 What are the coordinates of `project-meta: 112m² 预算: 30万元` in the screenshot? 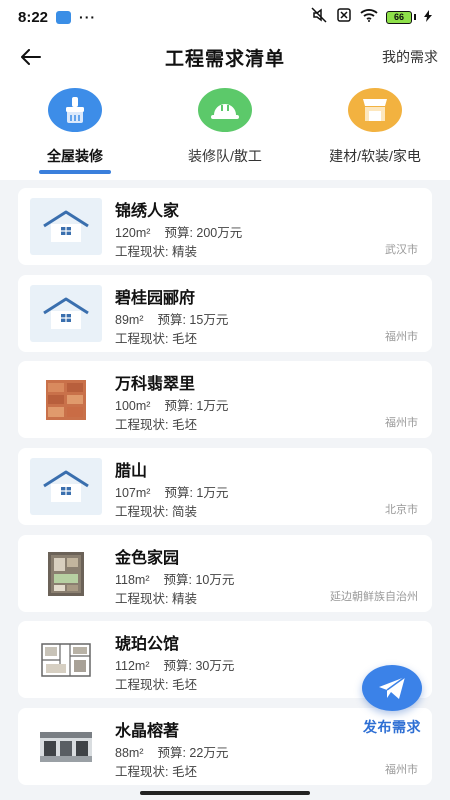 It's located at (174, 664).